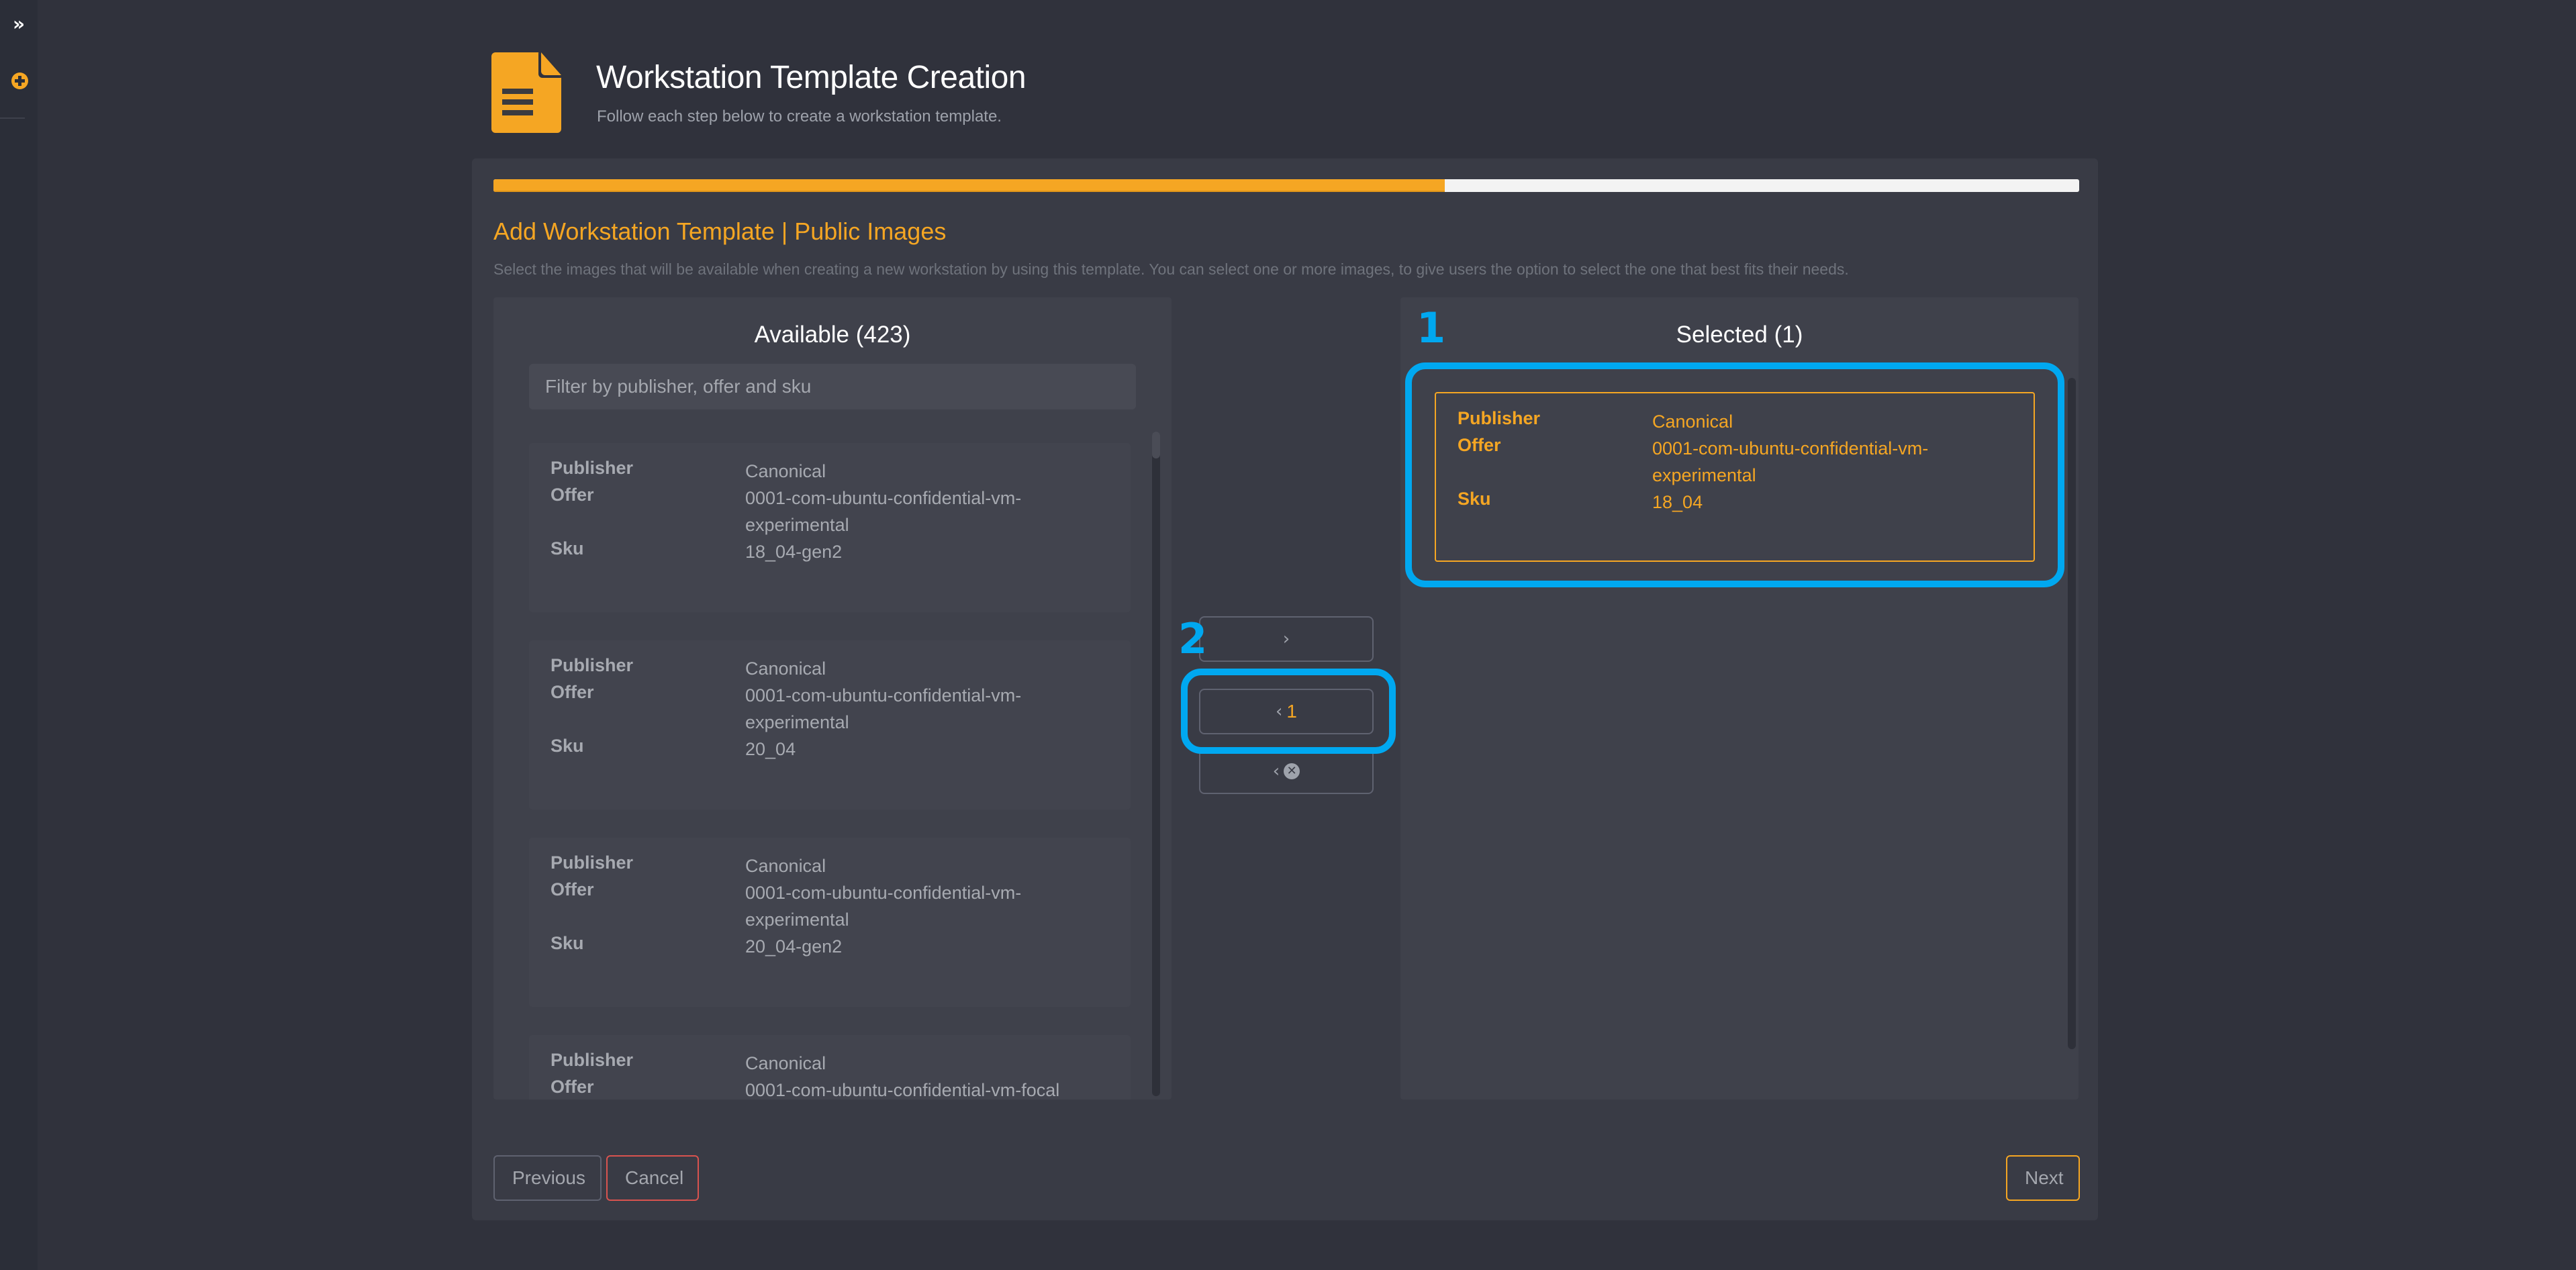 The height and width of the screenshot is (1270, 2576). What do you see at coordinates (1292, 771) in the screenshot?
I see `x-circle-icon: ✕` at bounding box center [1292, 771].